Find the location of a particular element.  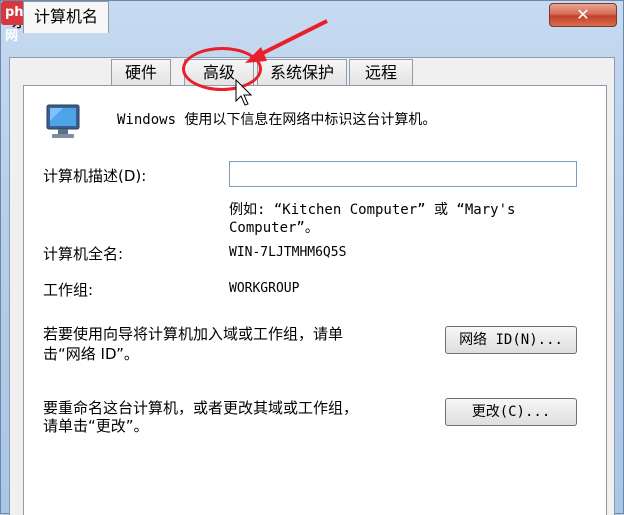

tab-remote: 远程 is located at coordinates (381, 72).